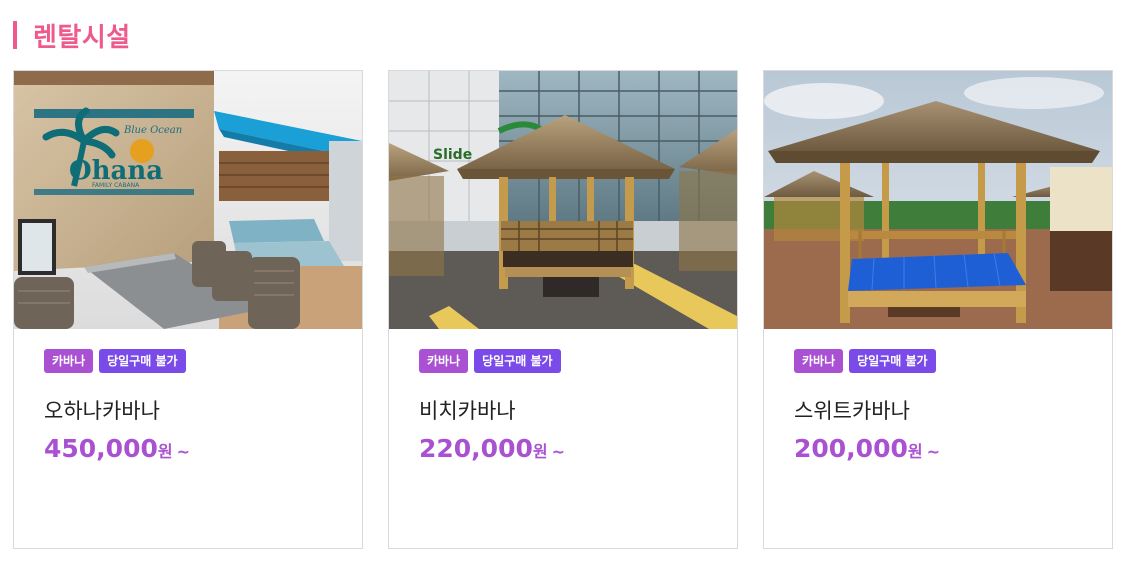  I want to click on product-photo: Ohana Blue Ocean FAMILY CABANA, so click(188, 200).